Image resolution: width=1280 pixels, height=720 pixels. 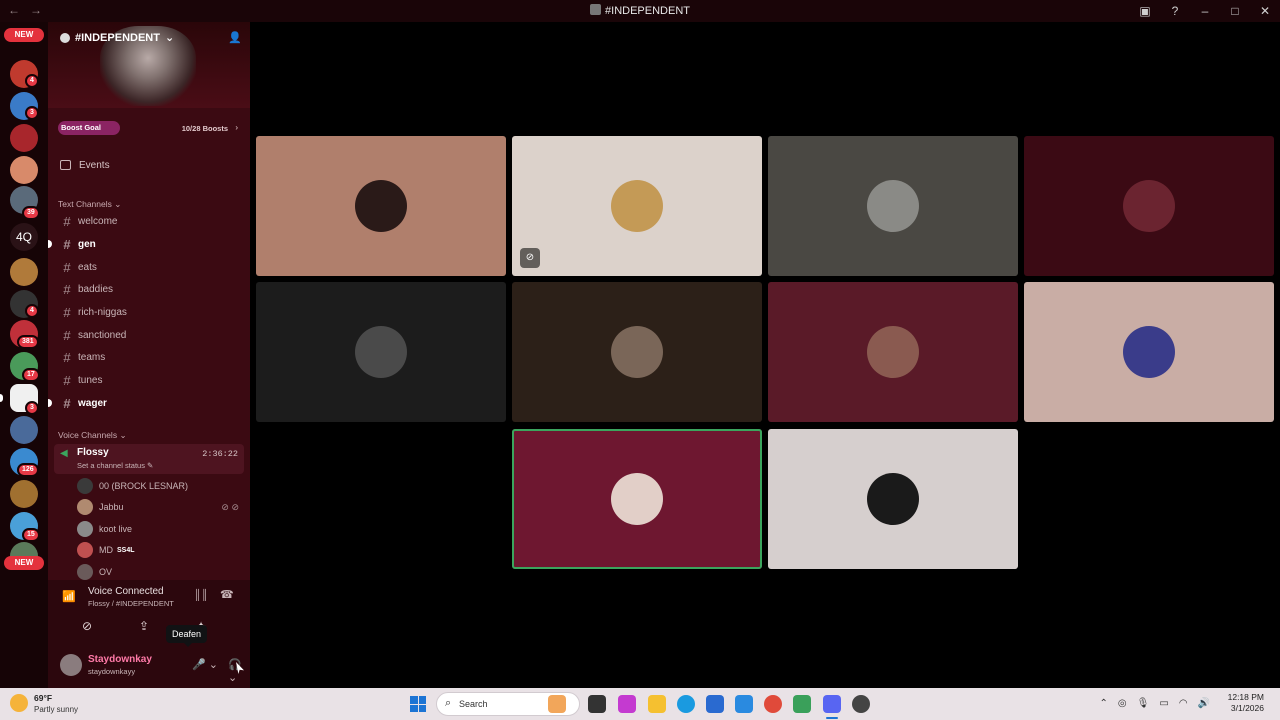 What do you see at coordinates (201, 595) in the screenshot?
I see `noise-suppression-icon: ║║` at bounding box center [201, 595].